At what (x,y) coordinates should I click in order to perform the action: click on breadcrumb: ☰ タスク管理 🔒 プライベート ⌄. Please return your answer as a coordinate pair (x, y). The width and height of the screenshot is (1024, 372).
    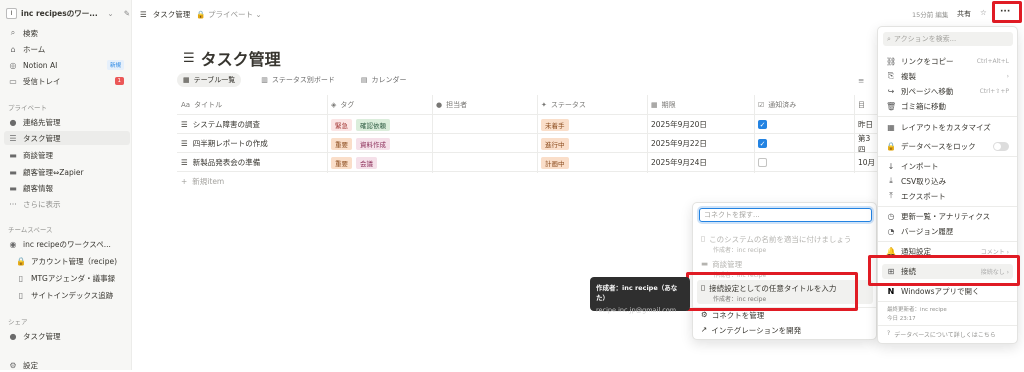
    Looking at the image, I should click on (201, 14).